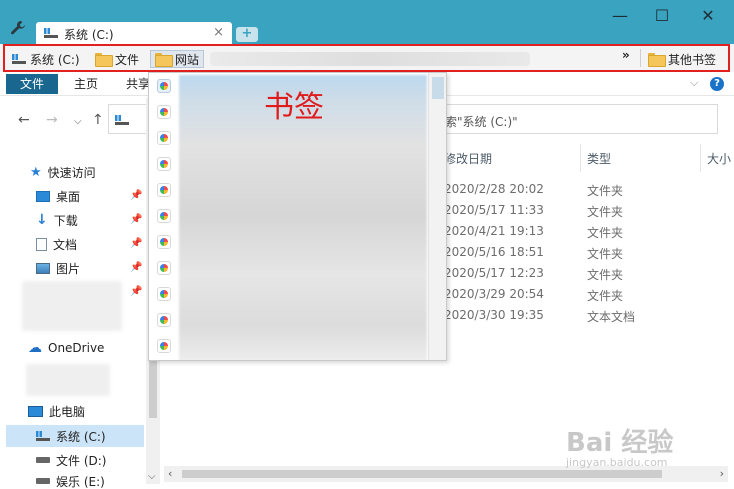 This screenshot has height=489, width=734. I want to click on nav-this-pc: 此电脑, so click(56, 411).